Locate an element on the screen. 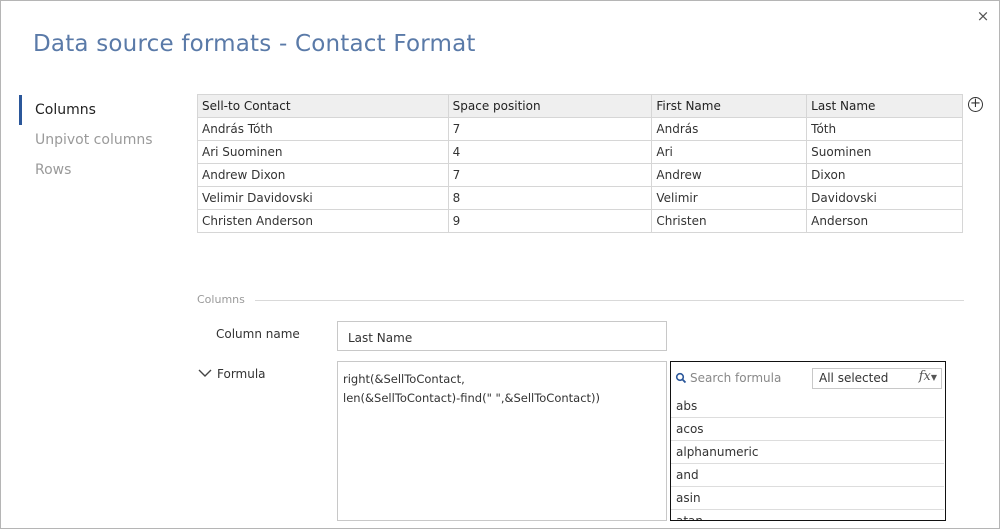  table-cell: Ari is located at coordinates (729, 152).